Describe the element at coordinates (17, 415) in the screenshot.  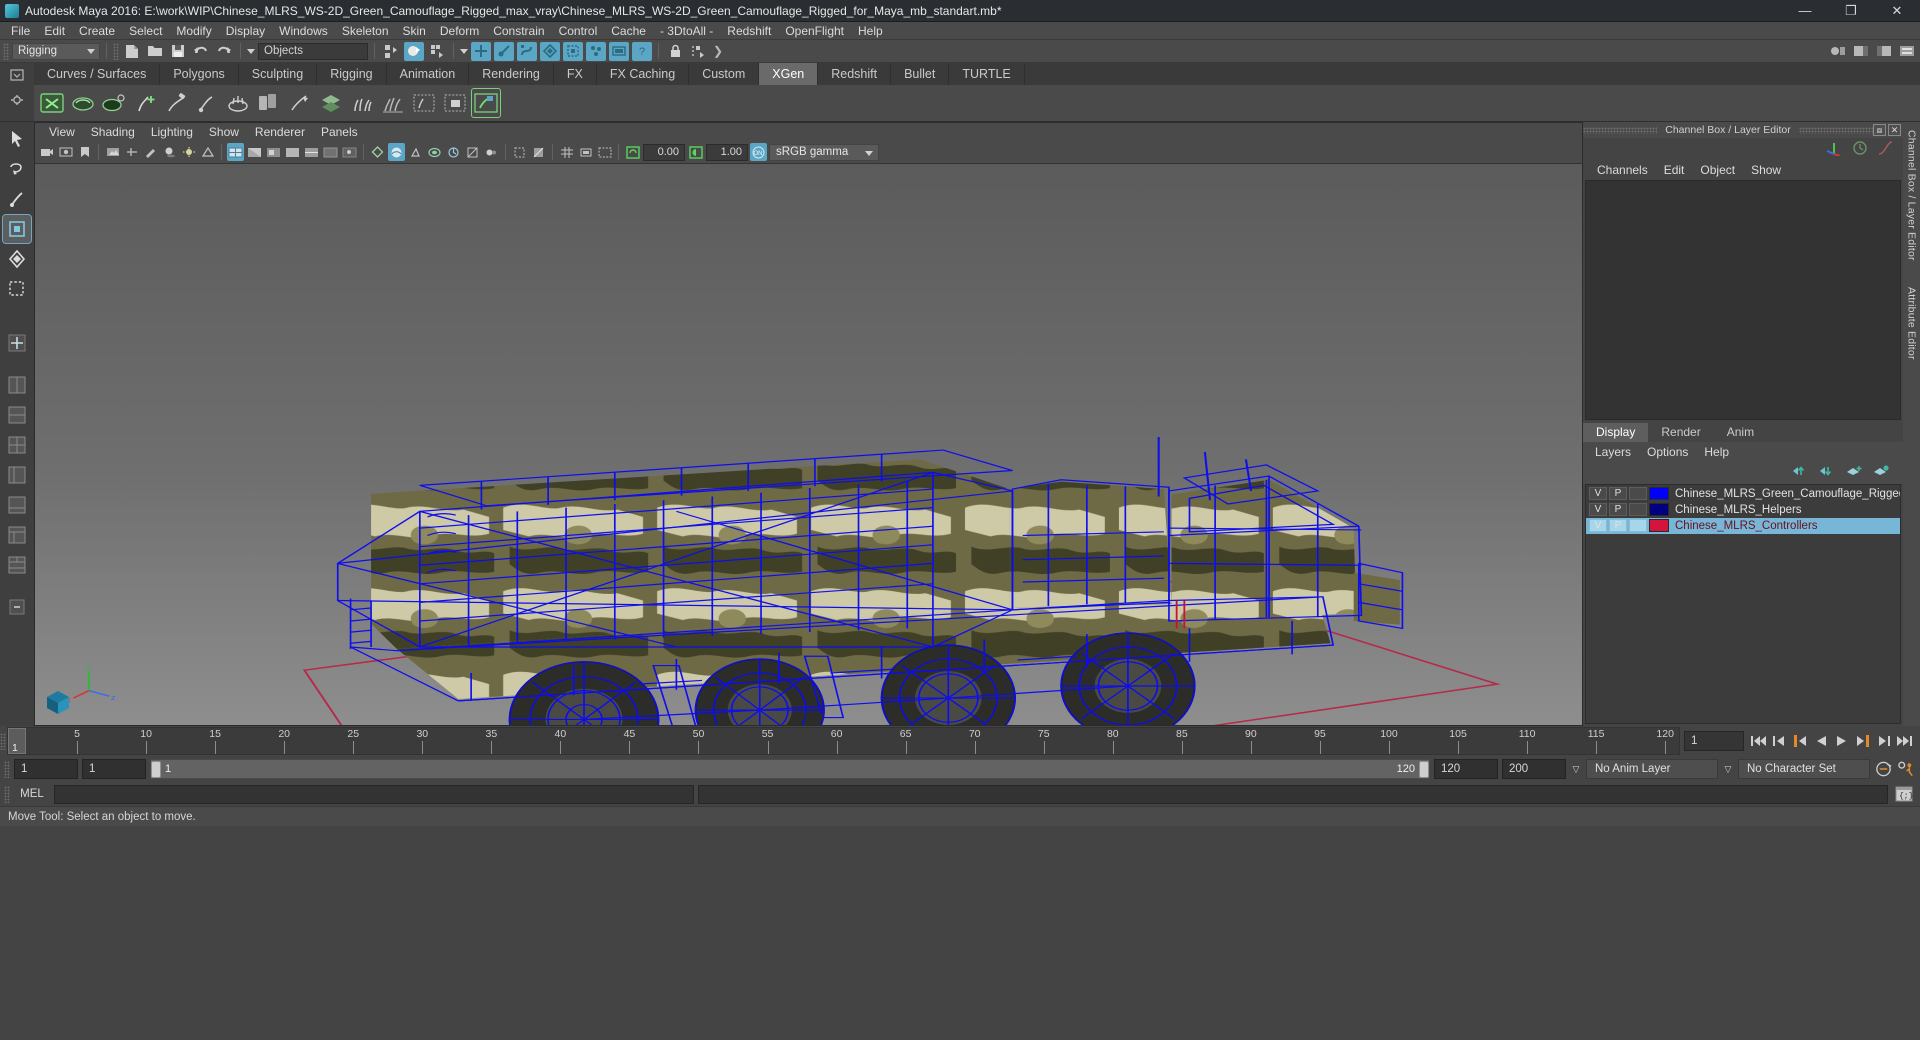
I see `two-pane-layout` at that location.